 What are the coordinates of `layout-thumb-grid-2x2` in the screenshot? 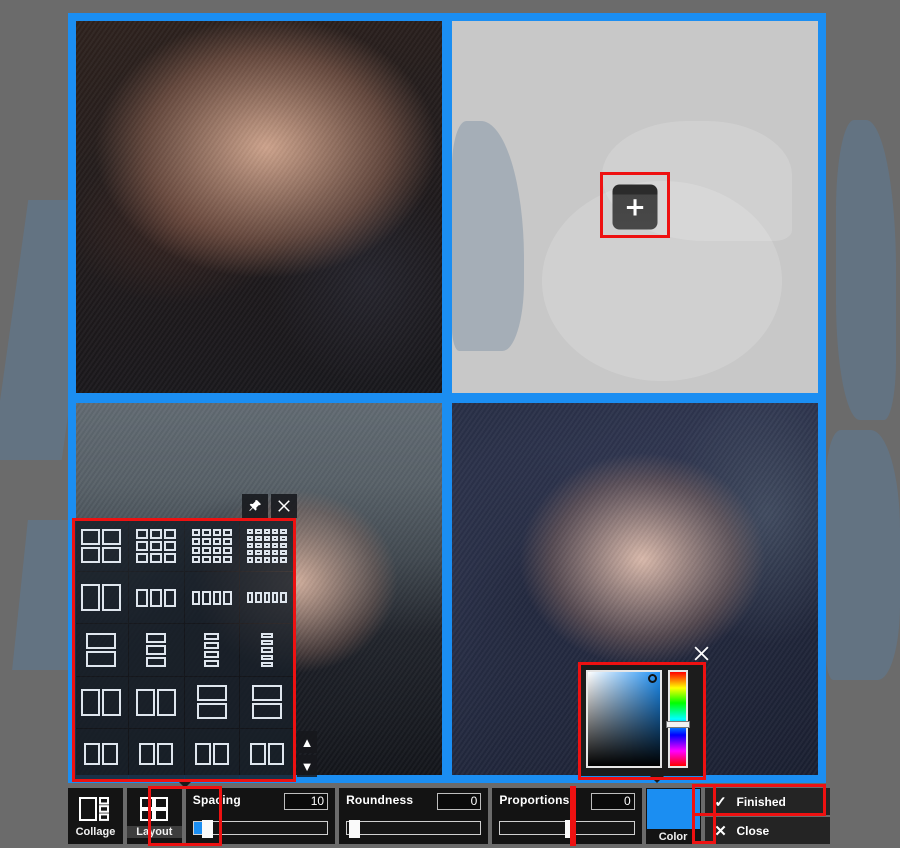 It's located at (101, 546).